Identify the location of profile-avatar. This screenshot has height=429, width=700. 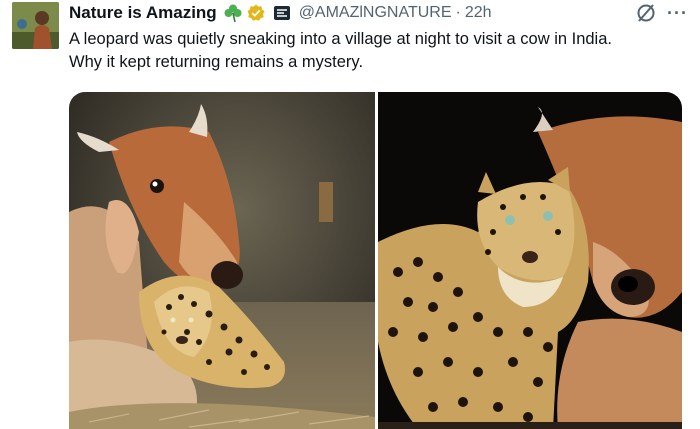
(35, 25).